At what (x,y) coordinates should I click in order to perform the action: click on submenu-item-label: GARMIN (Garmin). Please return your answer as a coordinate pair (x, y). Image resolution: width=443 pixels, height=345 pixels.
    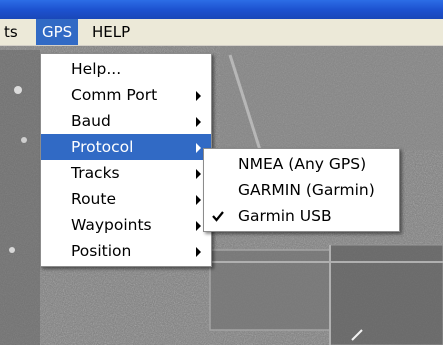
    Looking at the image, I should click on (306, 190).